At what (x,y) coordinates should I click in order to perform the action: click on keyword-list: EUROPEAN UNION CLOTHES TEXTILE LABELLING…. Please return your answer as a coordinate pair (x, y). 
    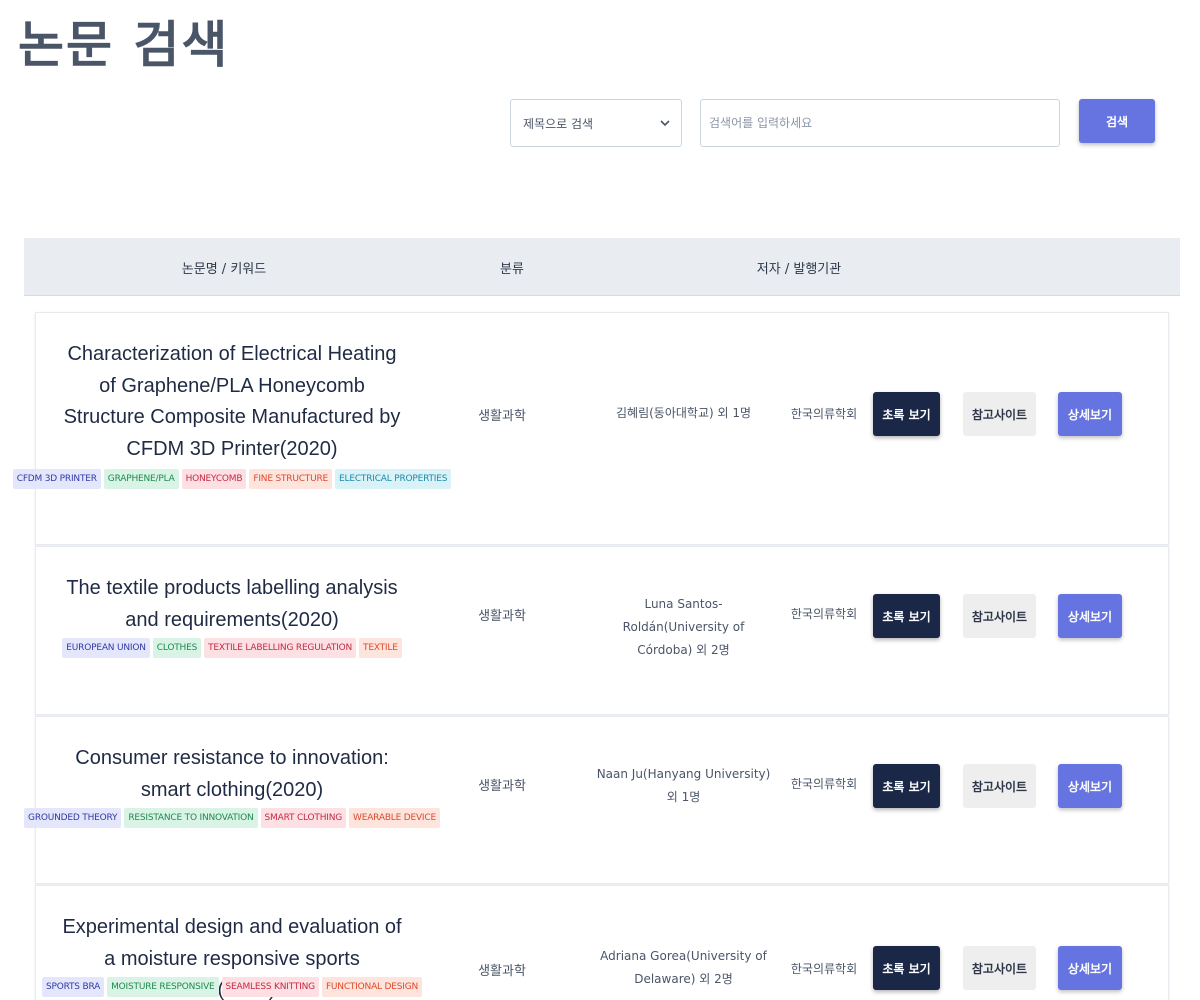
    Looking at the image, I should click on (232, 648).